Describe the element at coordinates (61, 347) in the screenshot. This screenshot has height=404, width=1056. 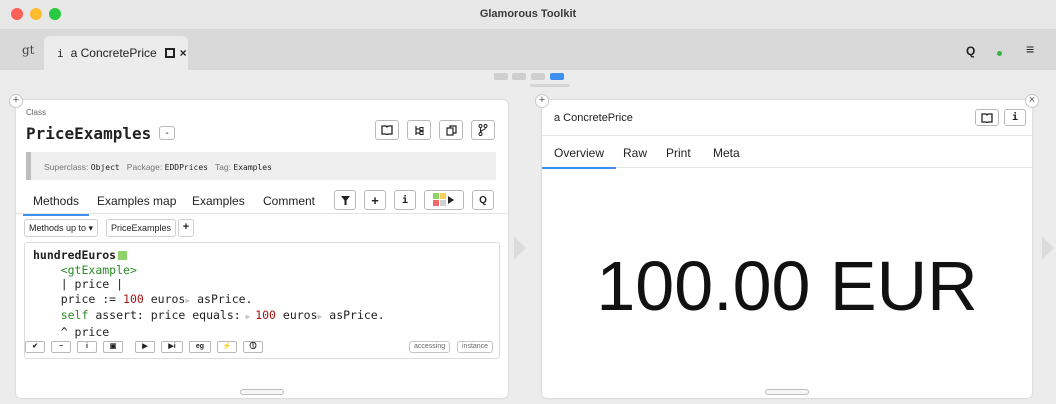
I see `remove-icon: −` at that location.